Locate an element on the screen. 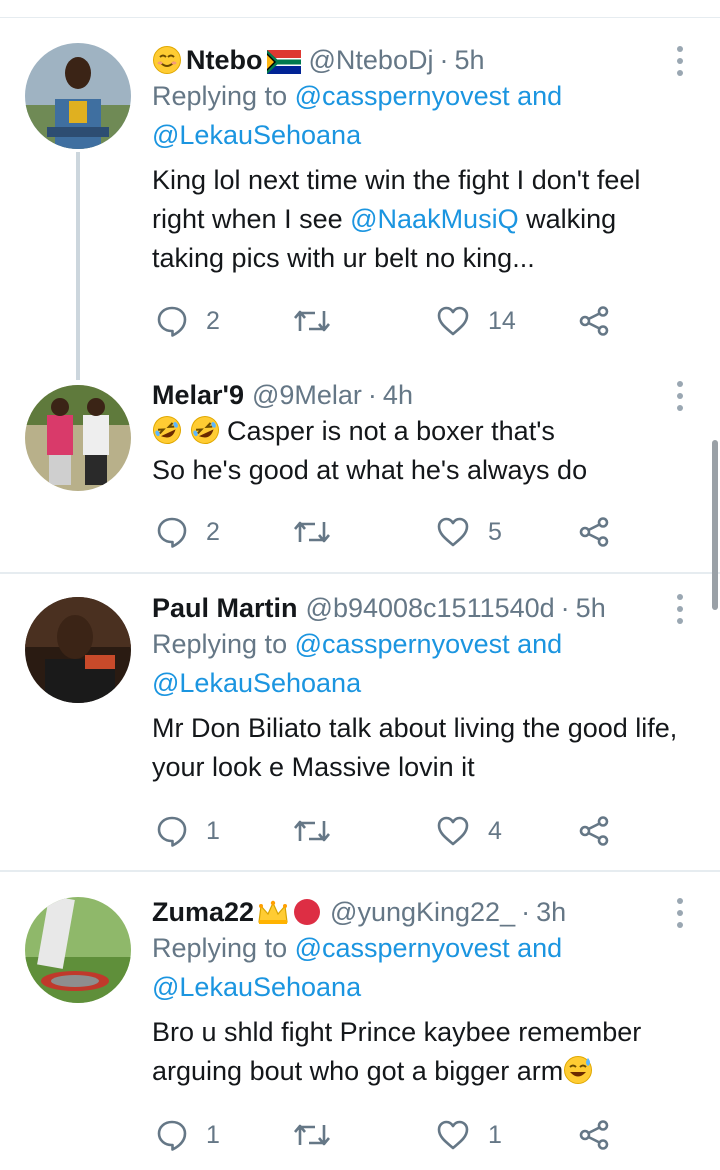 Image resolution: width=720 pixels, height=1170 pixels. display-name: Paul Martin is located at coordinates (225, 608).